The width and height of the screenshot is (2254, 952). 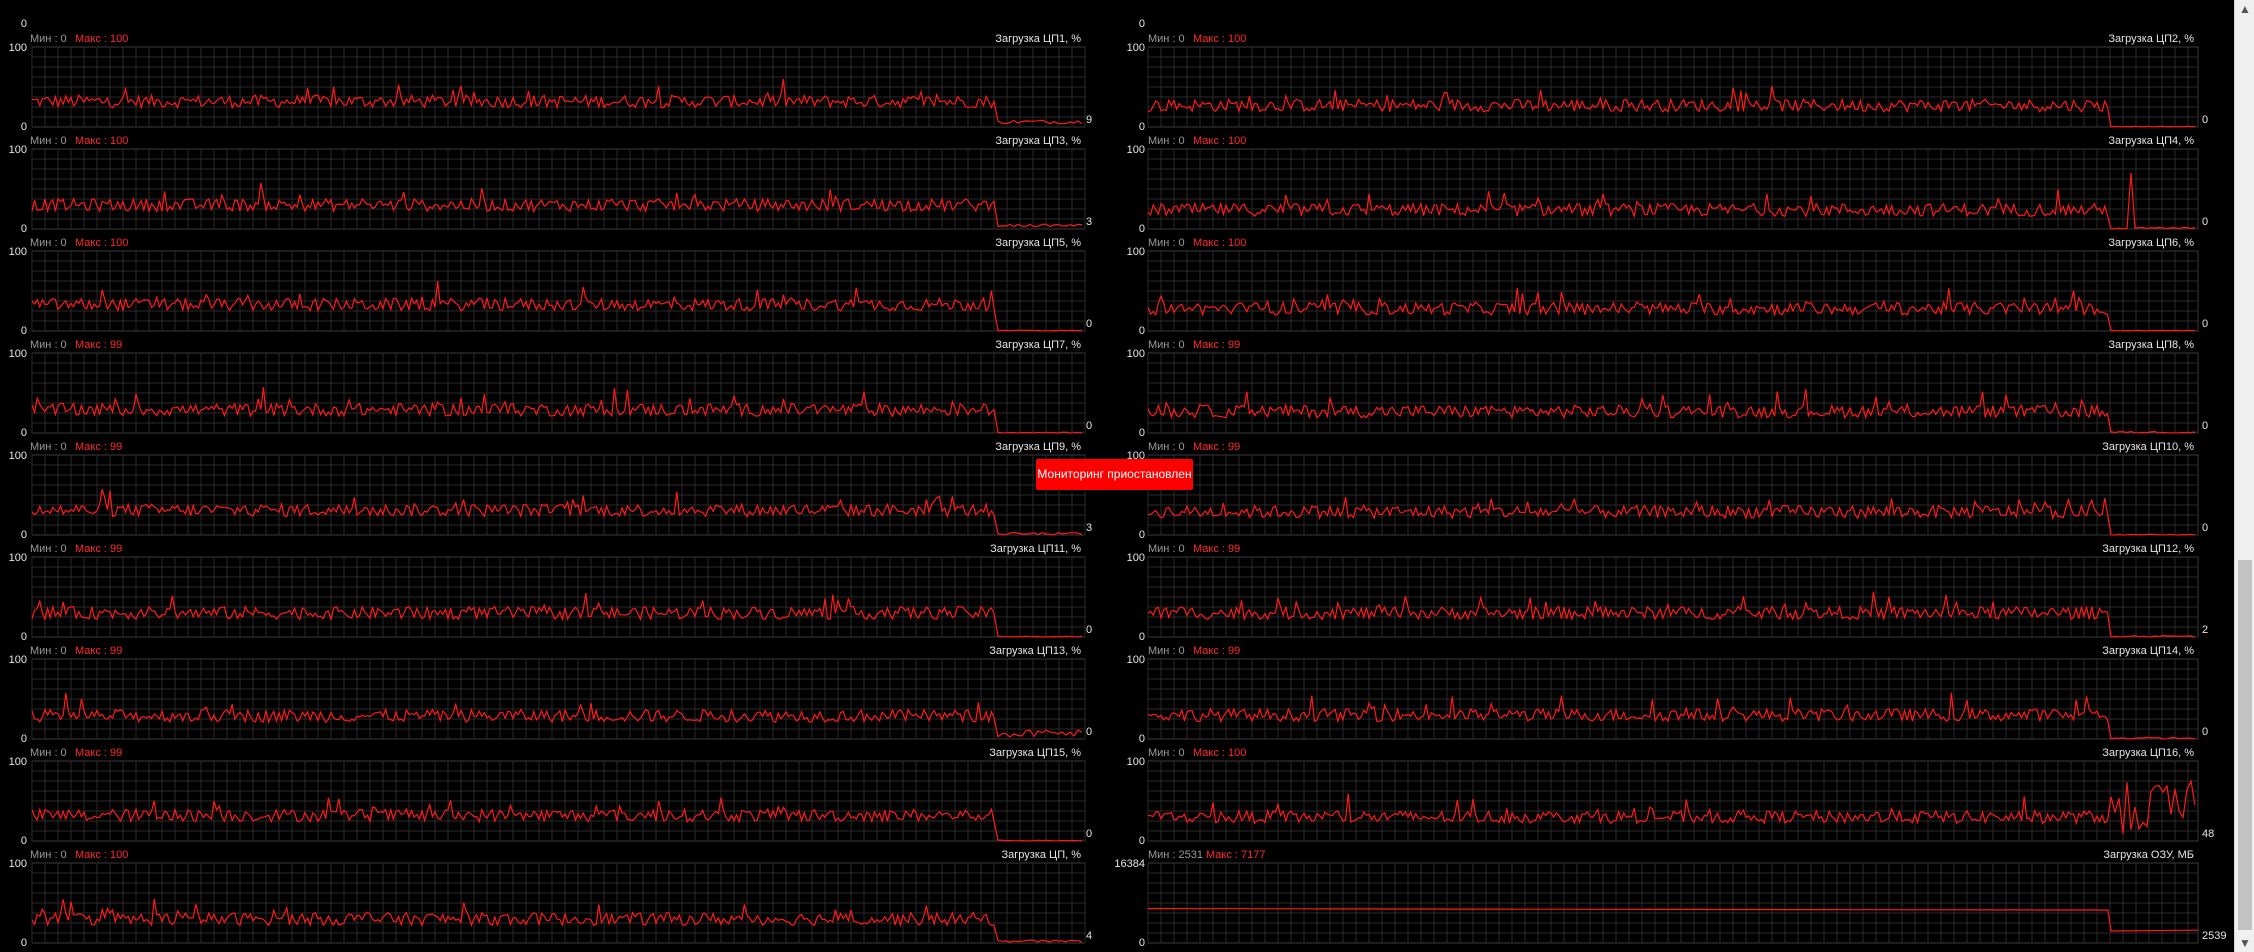 I want to click on chart-title: Загрузка ОЗУ, МБ, so click(x=2148, y=855).